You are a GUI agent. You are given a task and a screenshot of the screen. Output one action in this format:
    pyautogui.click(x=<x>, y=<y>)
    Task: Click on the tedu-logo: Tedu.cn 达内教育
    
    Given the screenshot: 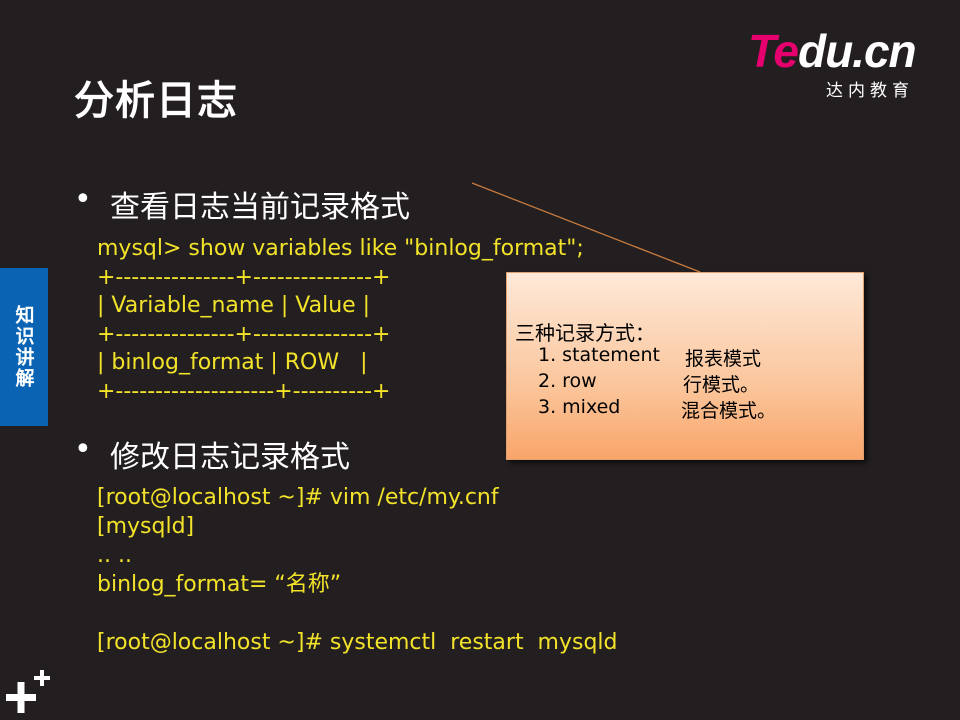 What is the action you would take?
    pyautogui.click(x=843, y=66)
    